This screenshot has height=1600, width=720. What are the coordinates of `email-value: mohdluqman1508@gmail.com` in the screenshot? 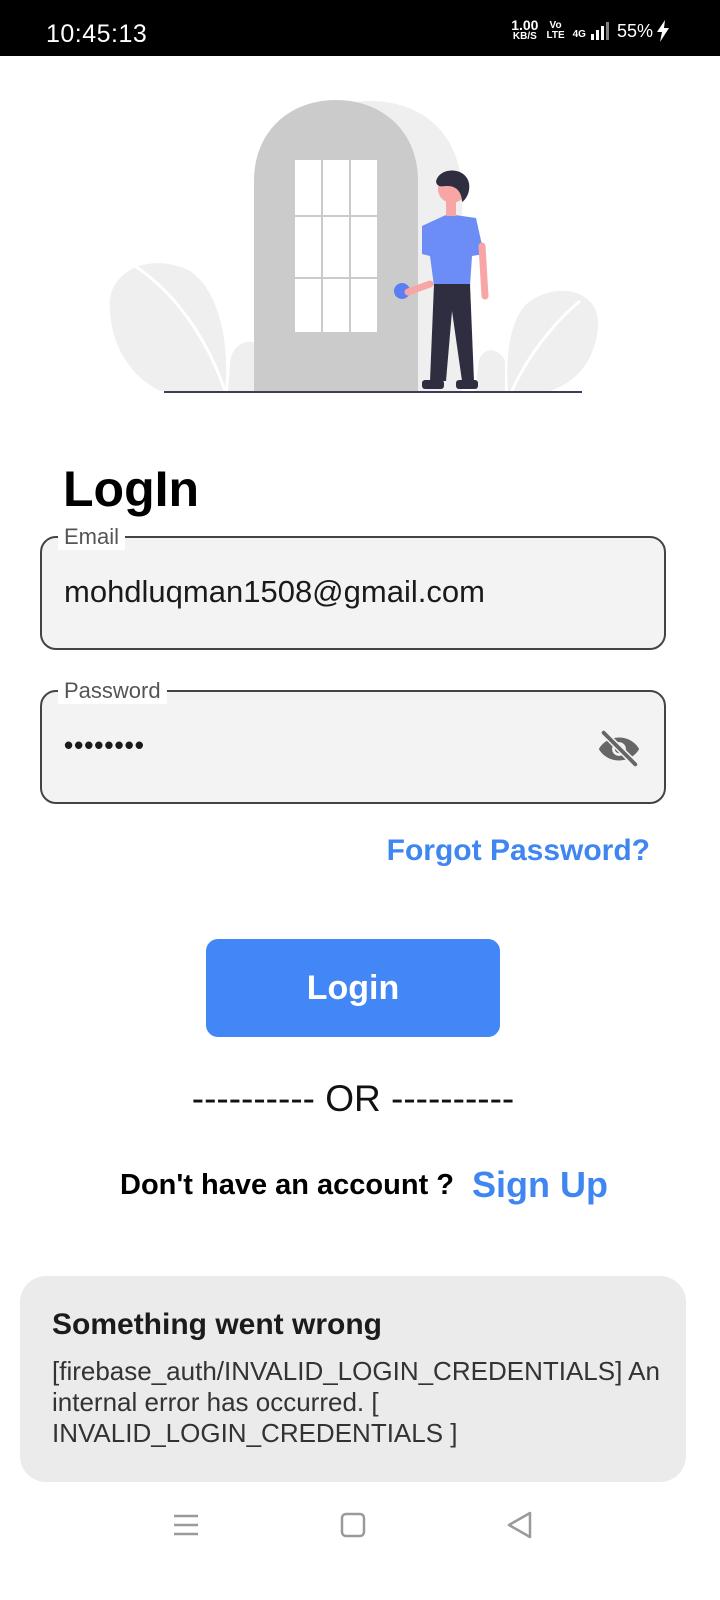 It's located at (274, 592).